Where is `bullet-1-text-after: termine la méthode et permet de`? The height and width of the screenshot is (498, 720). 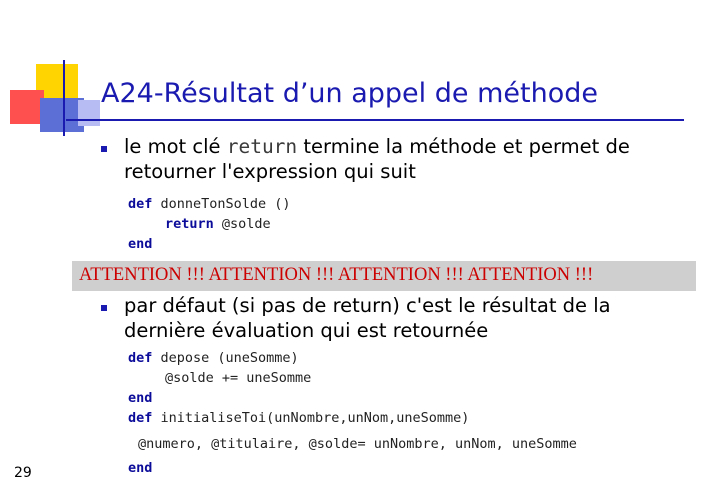 bullet-1-text-after: termine la méthode et permet de is located at coordinates (463, 146).